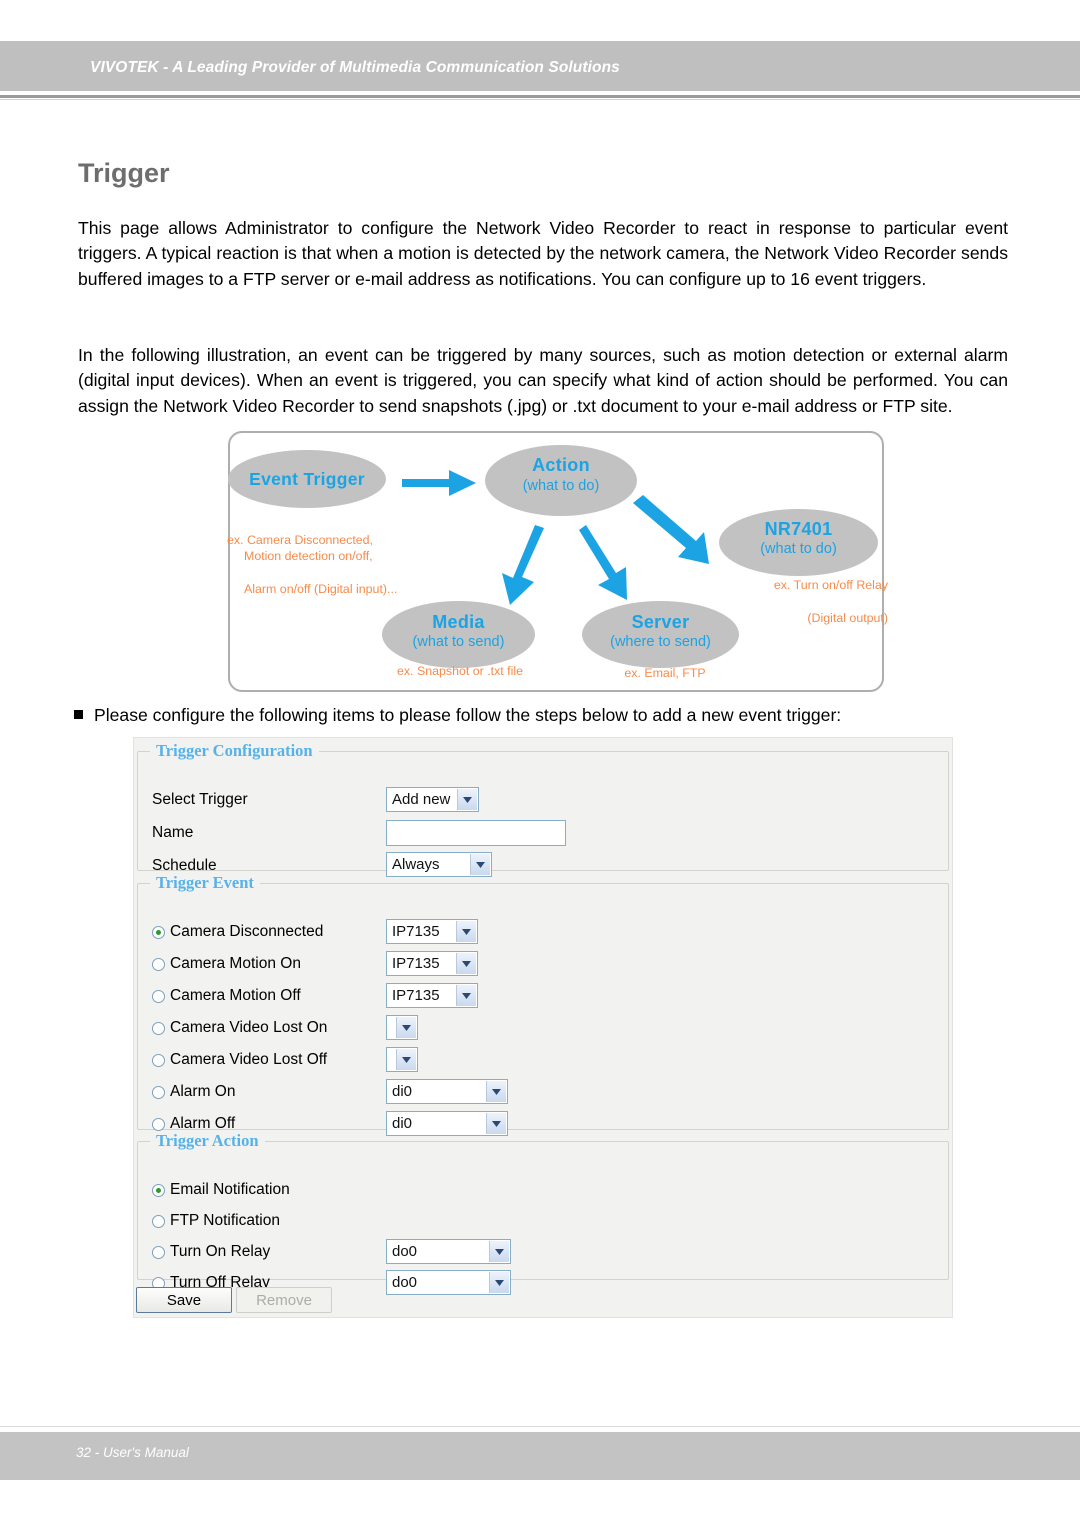 The image size is (1080, 1527). I want to click on diagram-node-nr7401-sub: (what to do), so click(798, 549).